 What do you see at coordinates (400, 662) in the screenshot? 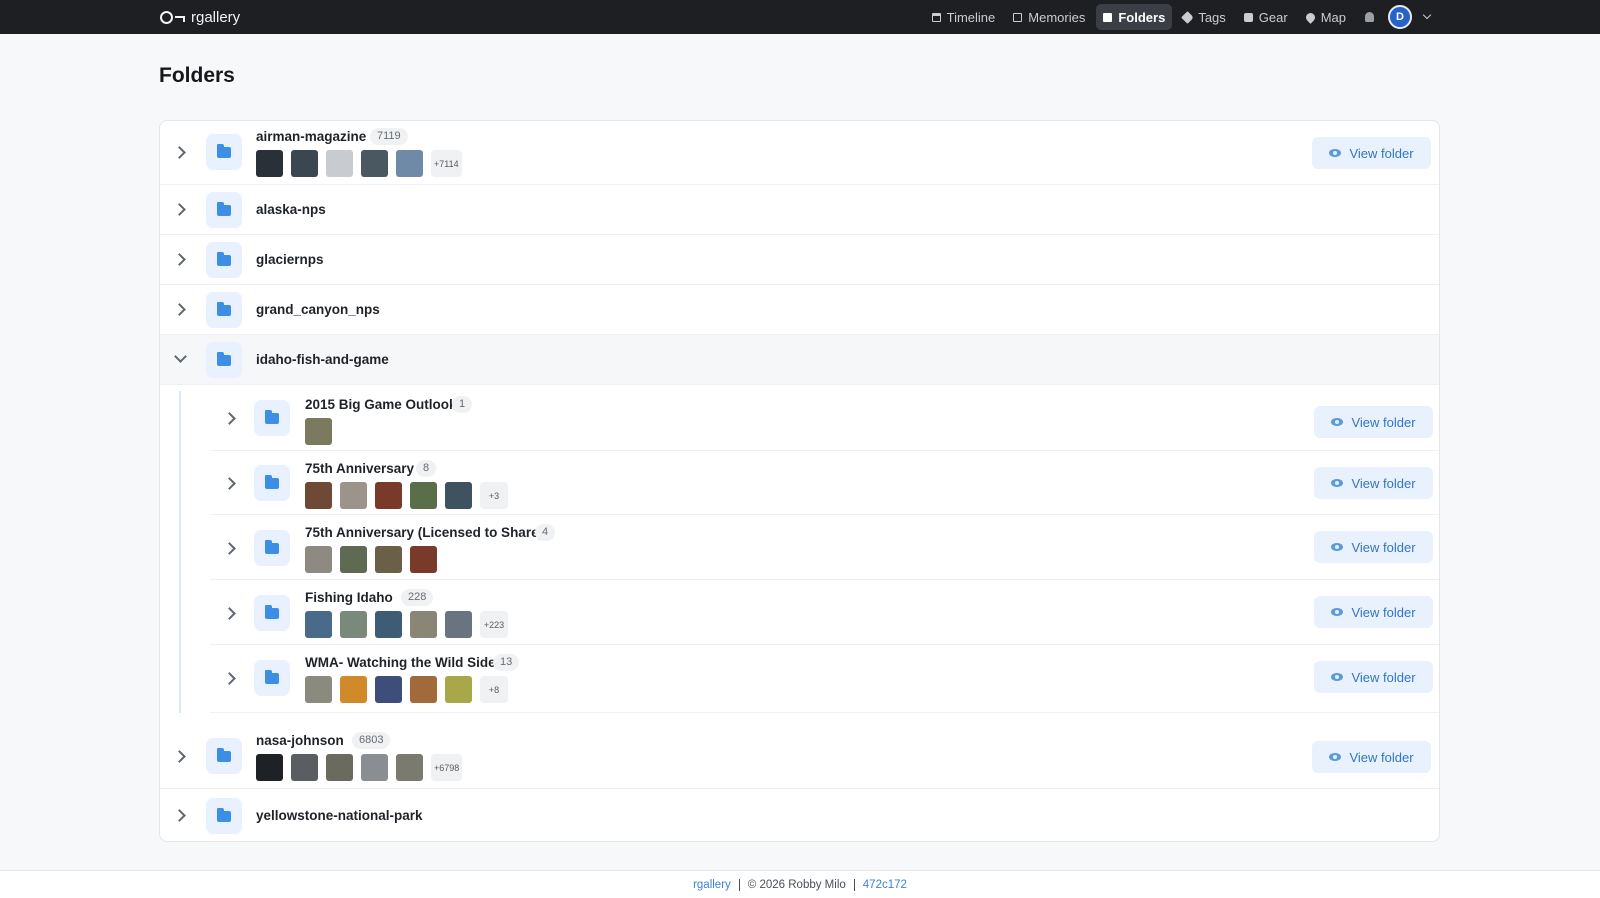
I see `folder-name: WMA- Watching the Wild Side` at bounding box center [400, 662].